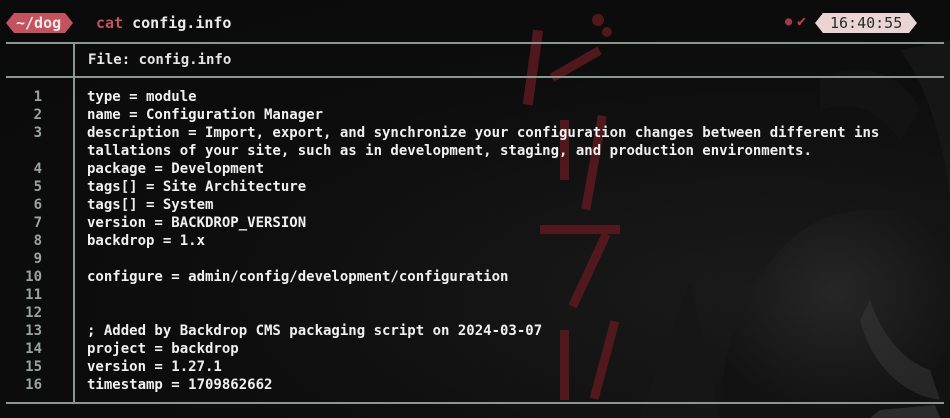 This screenshot has height=418, width=950. Describe the element at coordinates (475, 295) in the screenshot. I see `code-line: 11` at that location.